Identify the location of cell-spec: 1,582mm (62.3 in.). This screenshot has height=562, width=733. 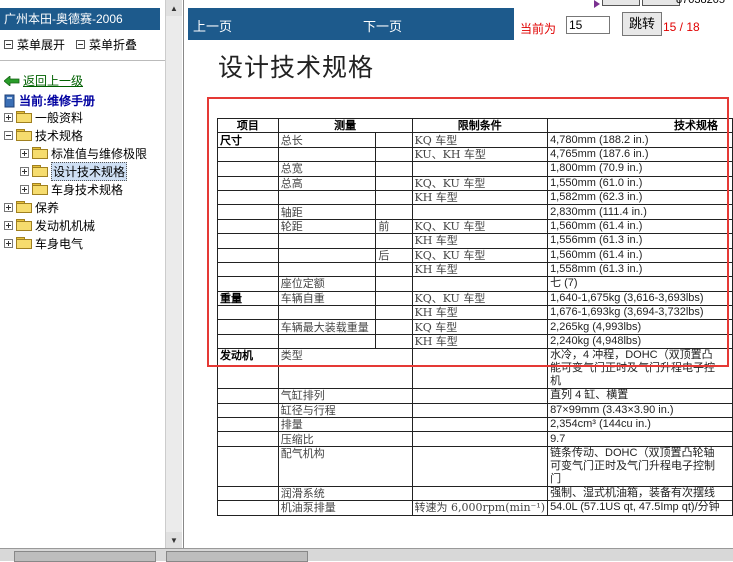
(640, 197).